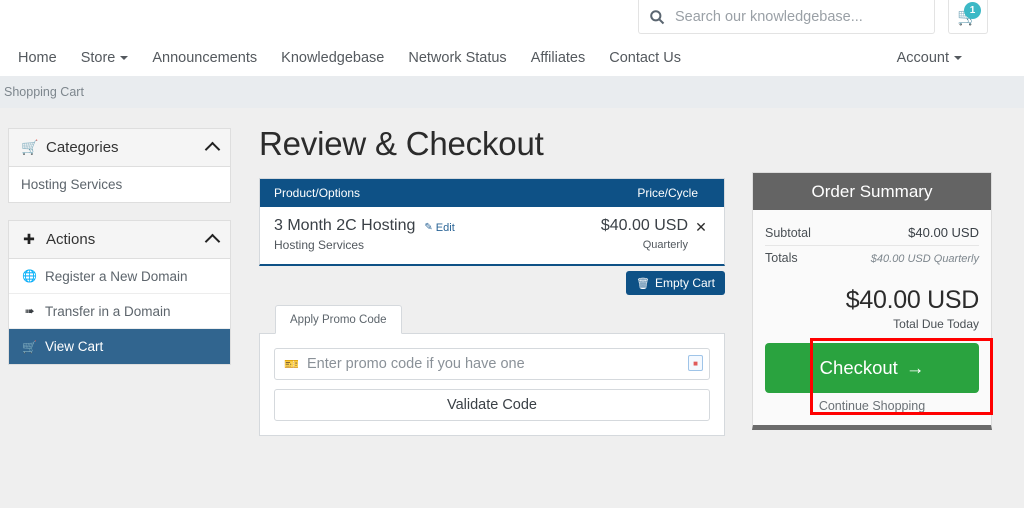  I want to click on column-header-product: Product/Options, so click(317, 193).